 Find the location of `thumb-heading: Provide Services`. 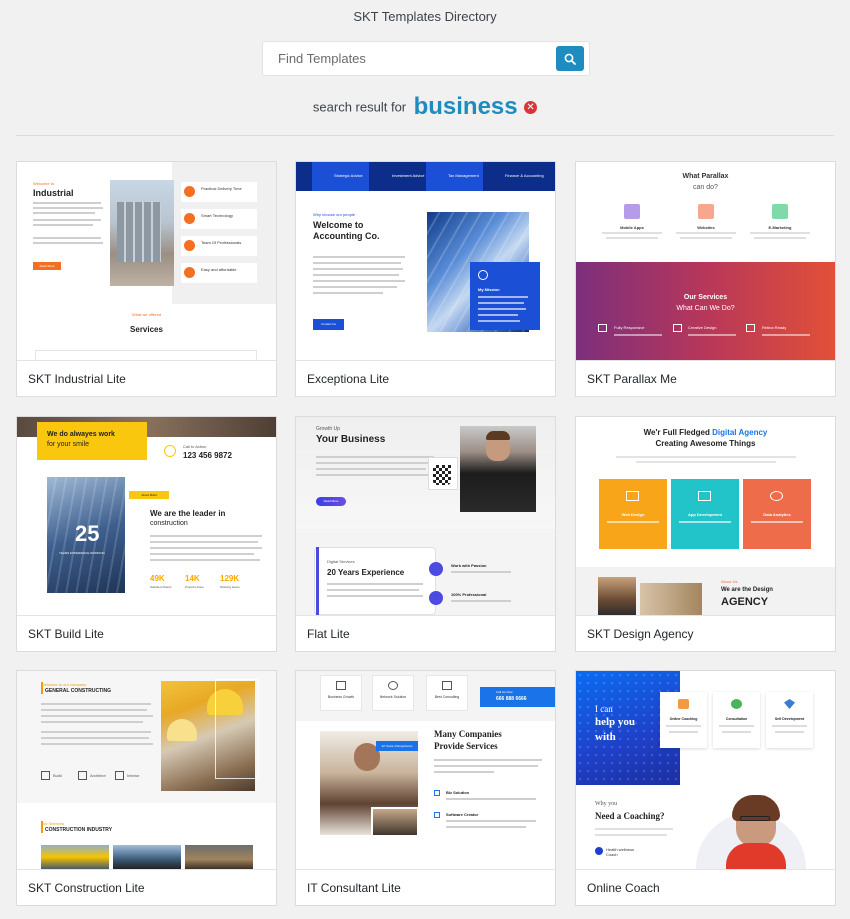

thumb-heading: Provide Services is located at coordinates (466, 746).